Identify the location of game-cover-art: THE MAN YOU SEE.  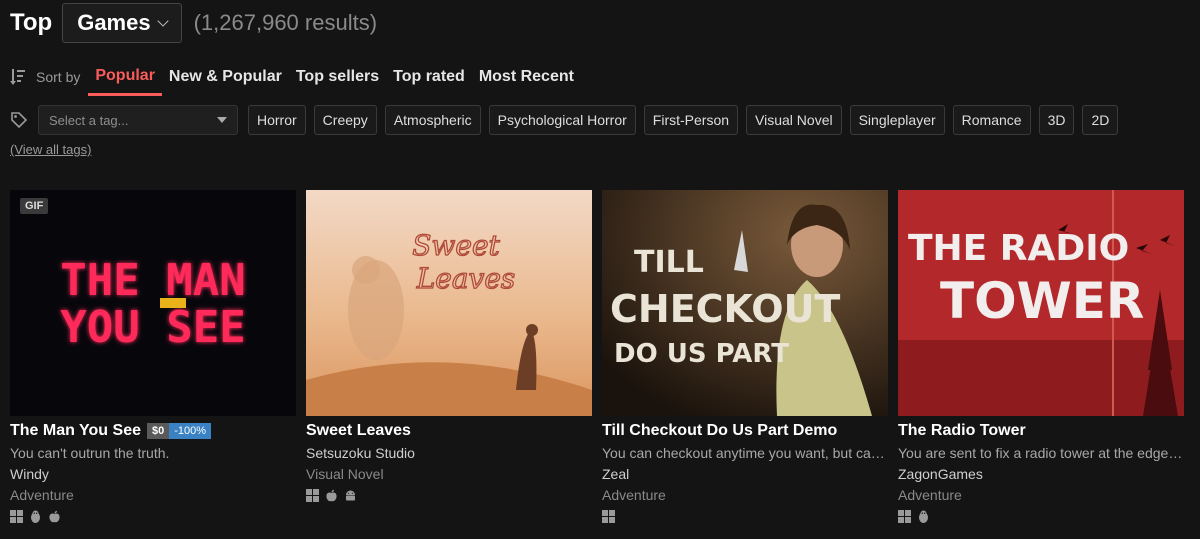
(153, 303).